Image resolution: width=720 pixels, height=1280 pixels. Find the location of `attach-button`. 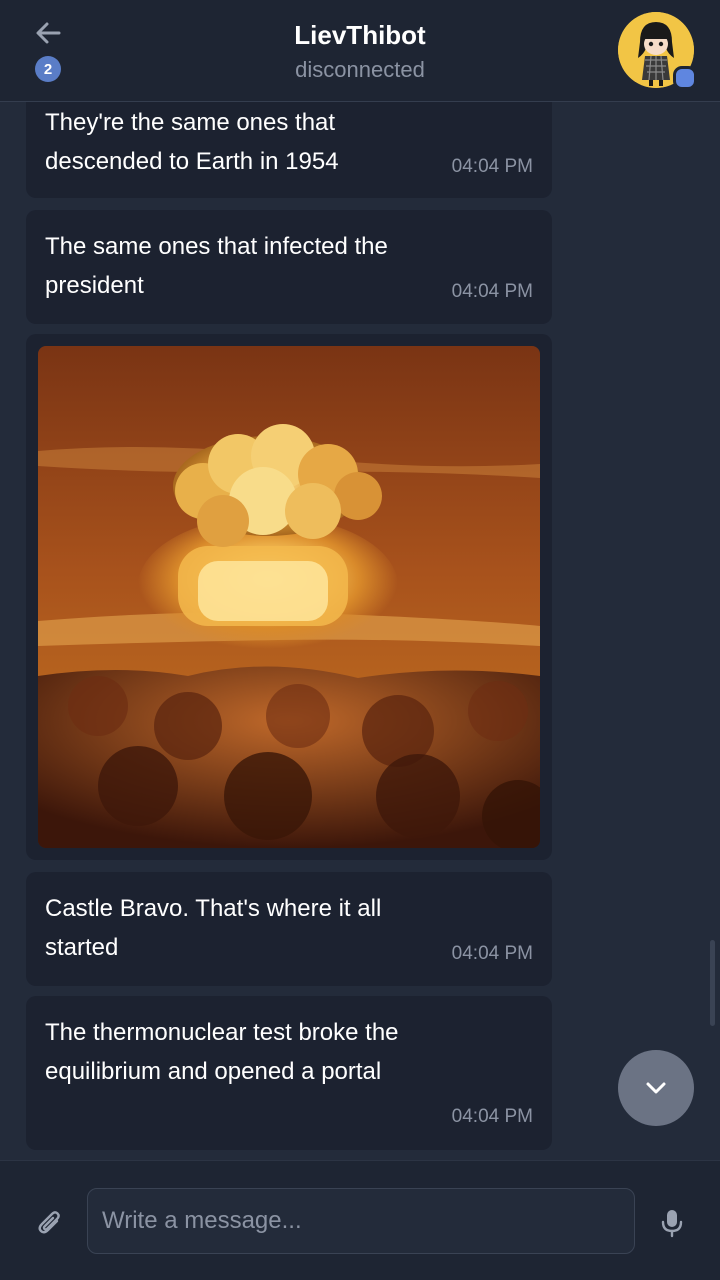

attach-button is located at coordinates (50, 1223).